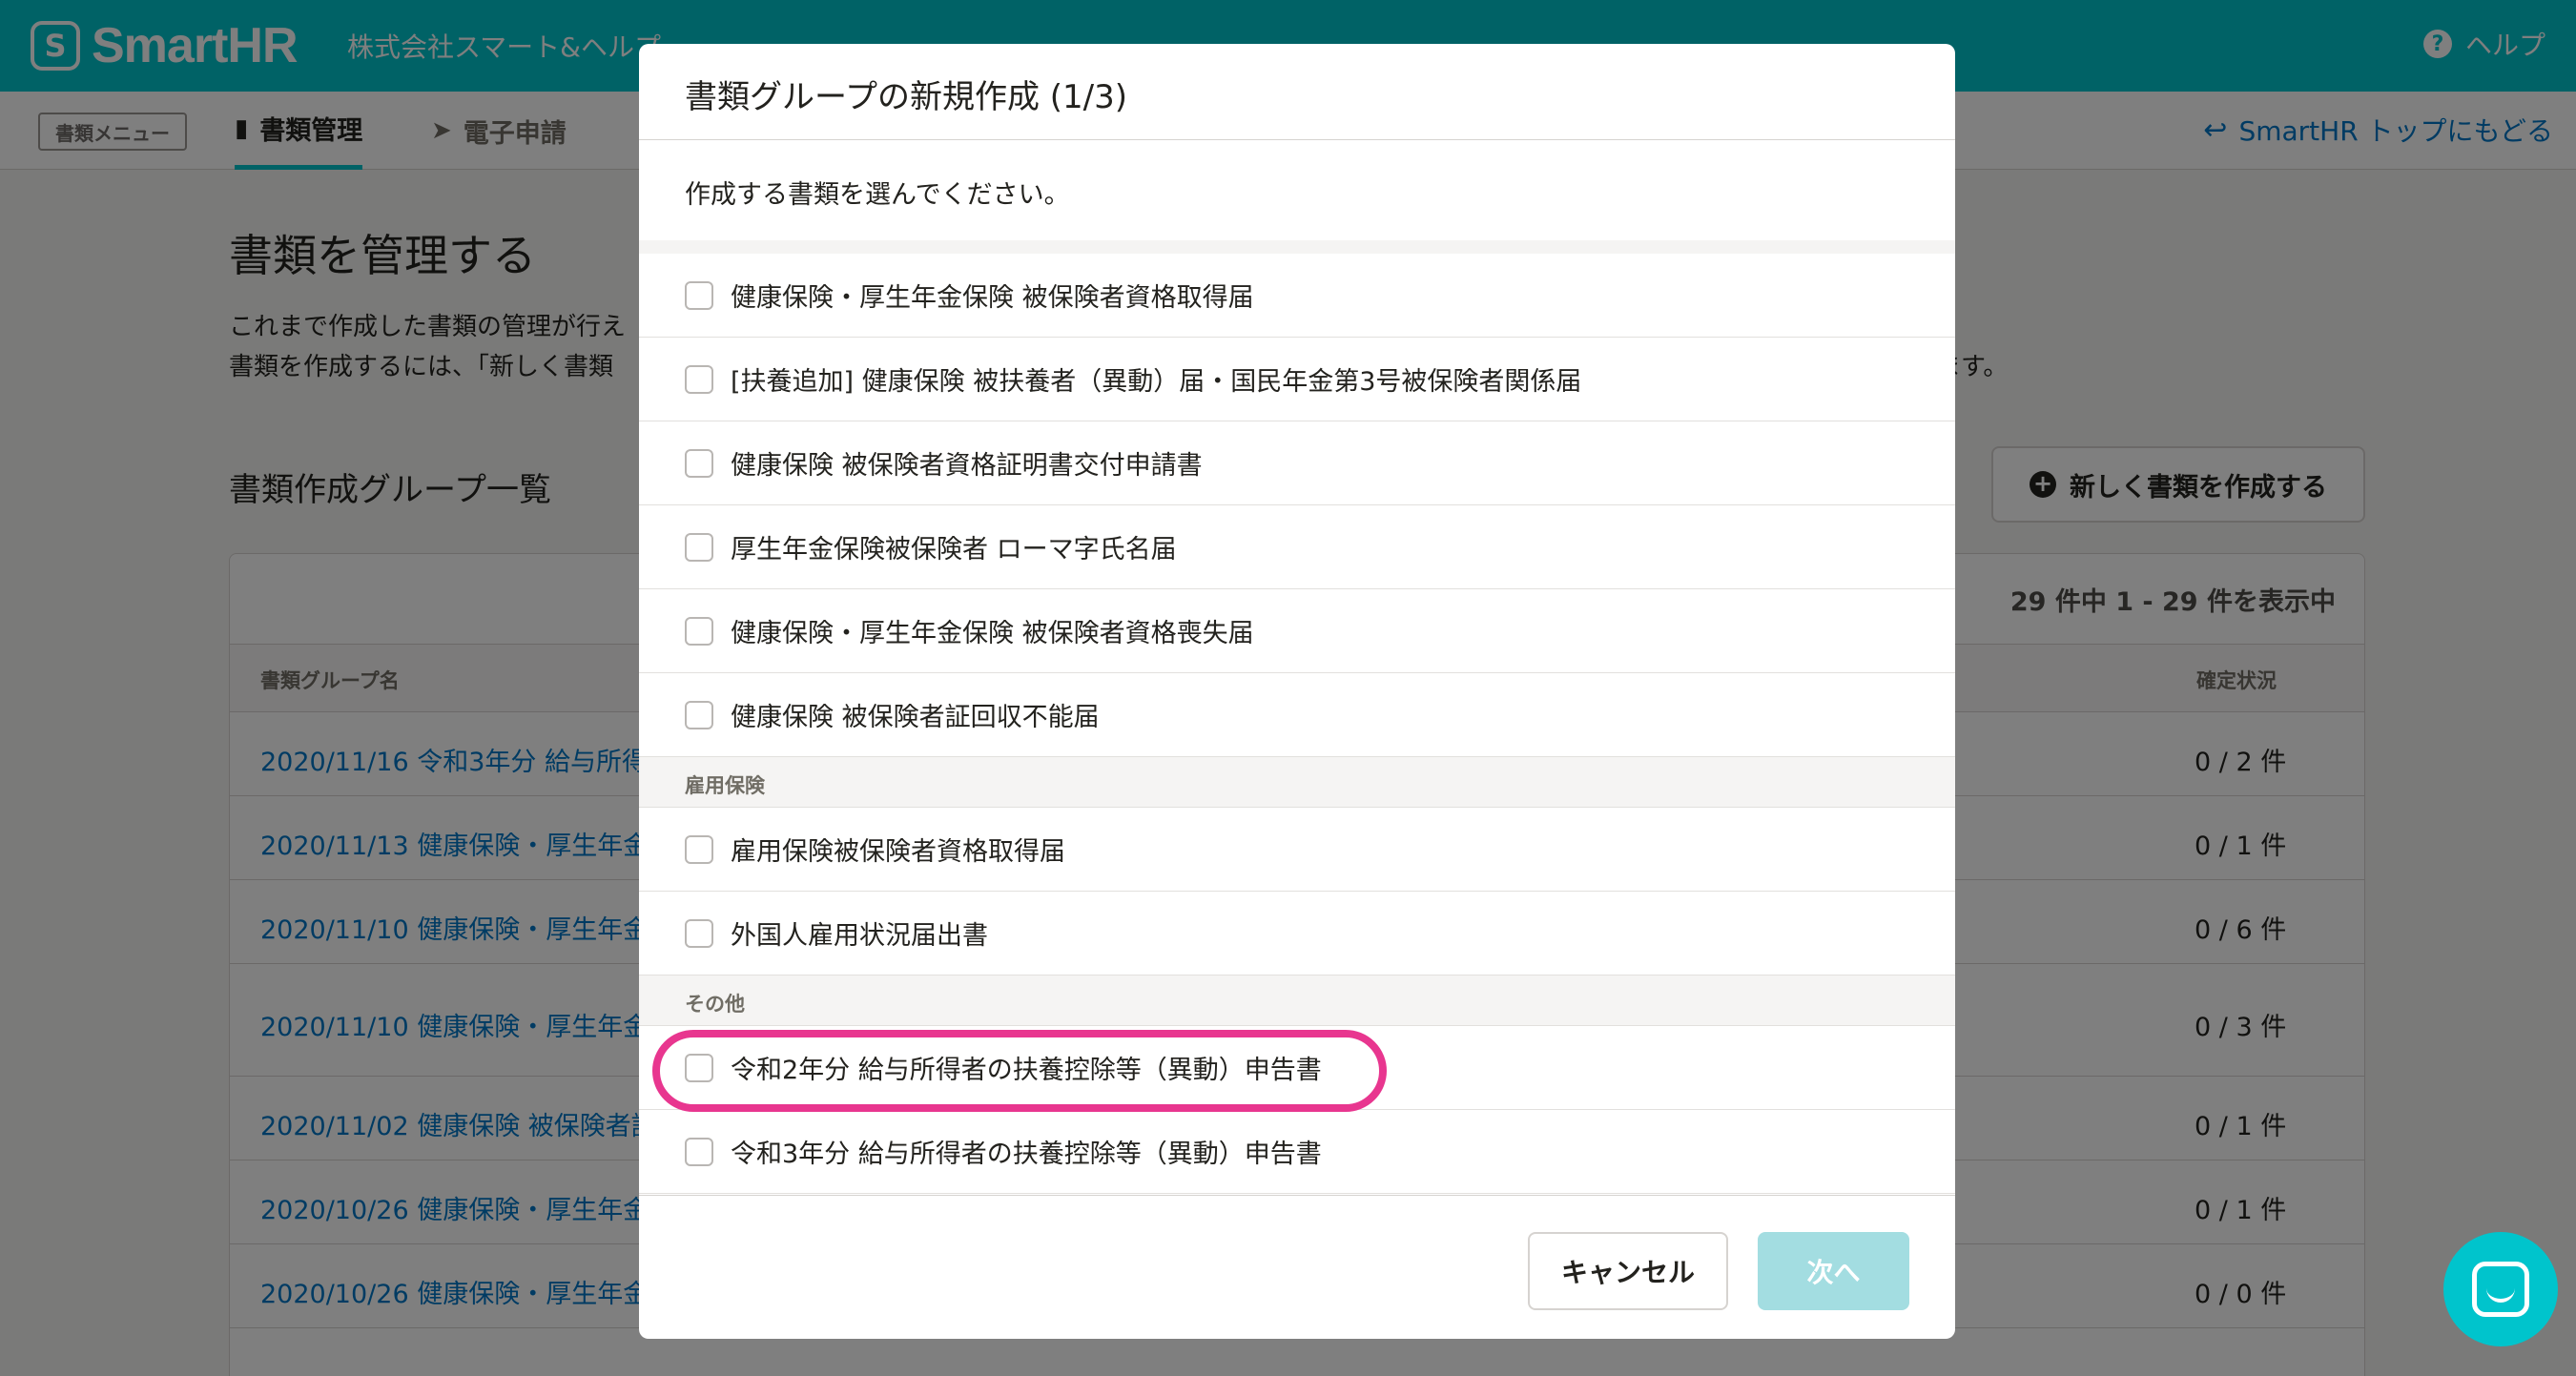 The width and height of the screenshot is (2576, 1376). What do you see at coordinates (725, 785) in the screenshot?
I see `group-label: 雇用保険` at bounding box center [725, 785].